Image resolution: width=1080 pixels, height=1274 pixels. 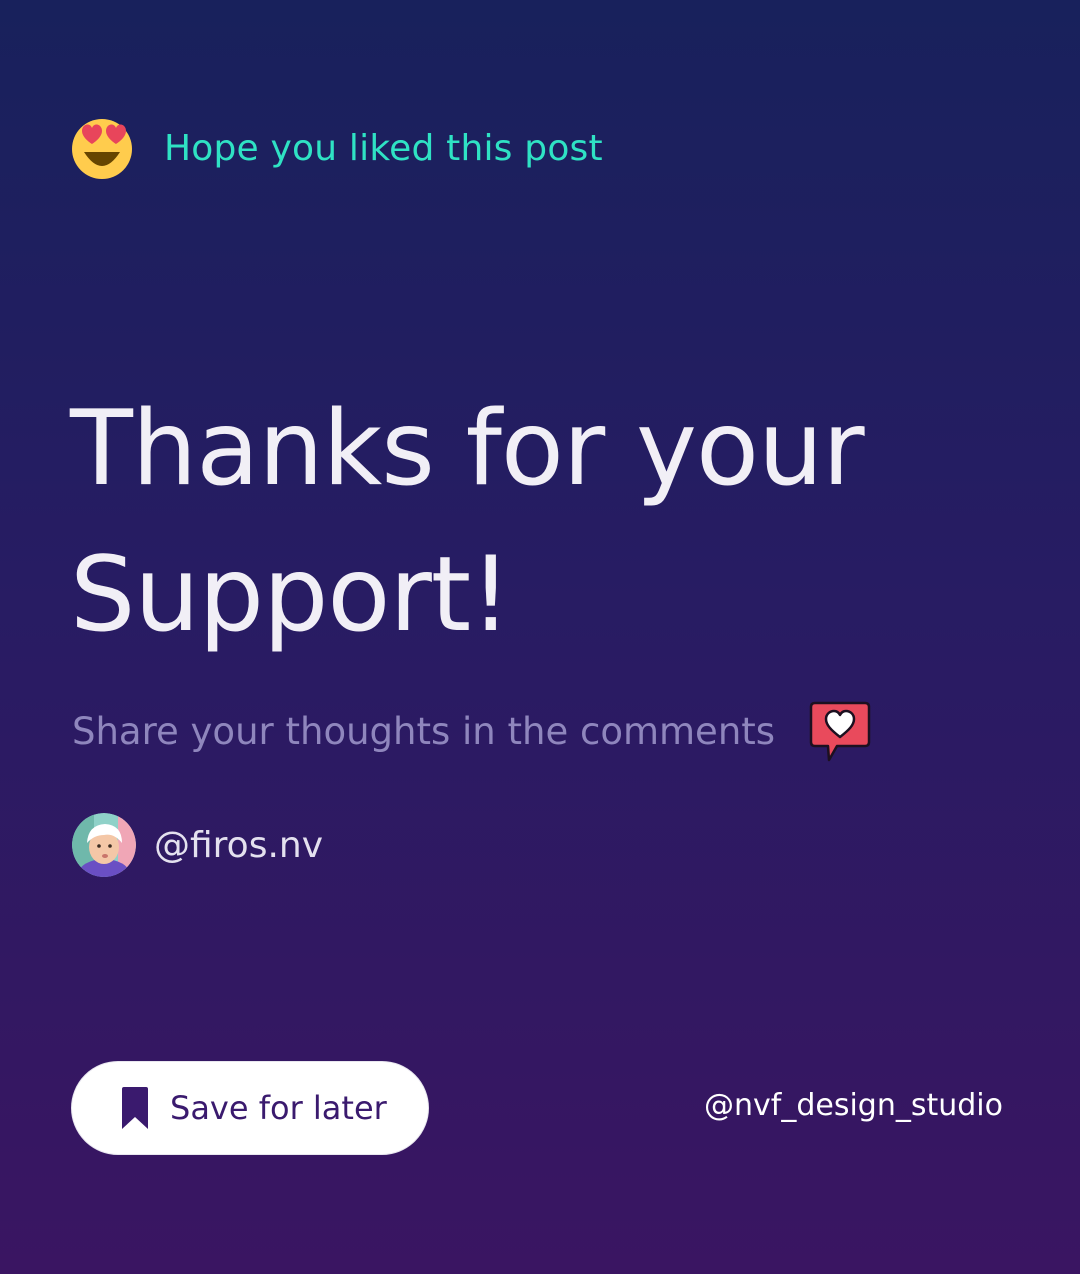 What do you see at coordinates (102, 149) in the screenshot?
I see `heart-eyes-emoji-icon` at bounding box center [102, 149].